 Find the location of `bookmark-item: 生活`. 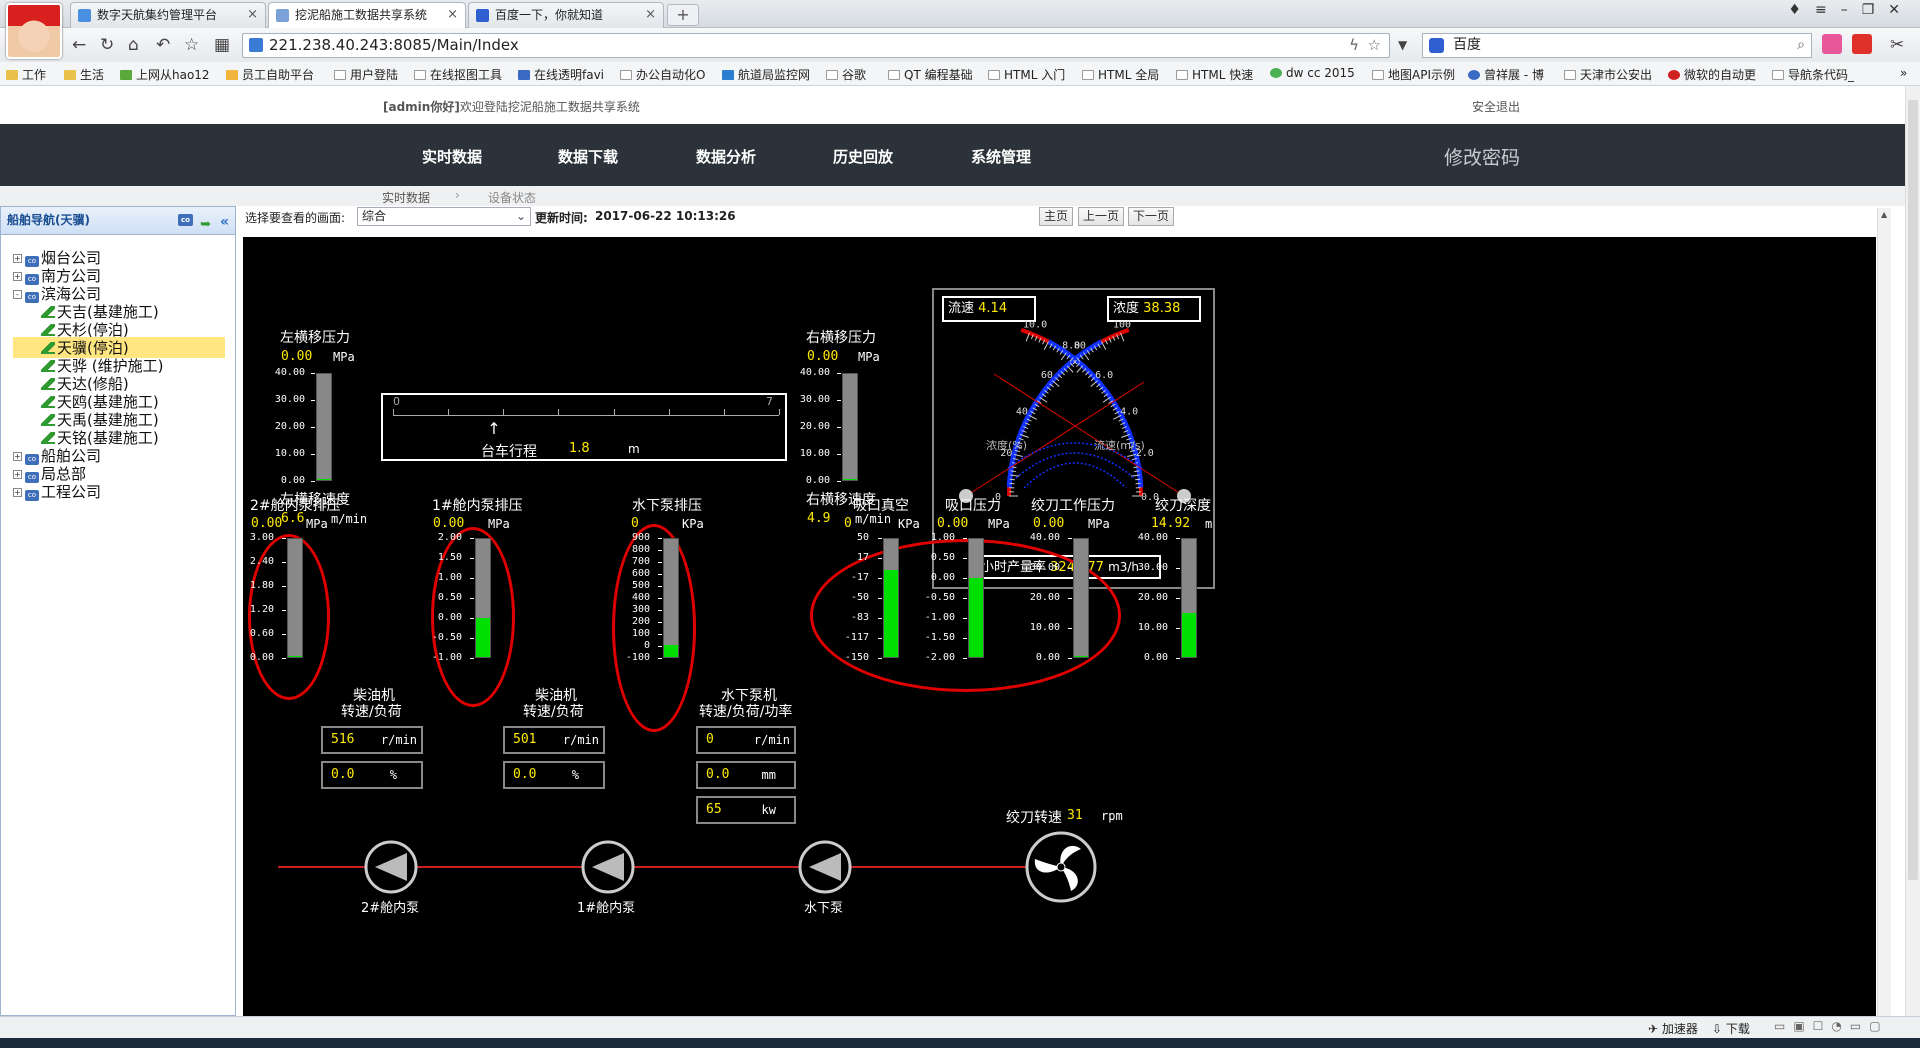

bookmark-item: 生活 is located at coordinates (84, 74).